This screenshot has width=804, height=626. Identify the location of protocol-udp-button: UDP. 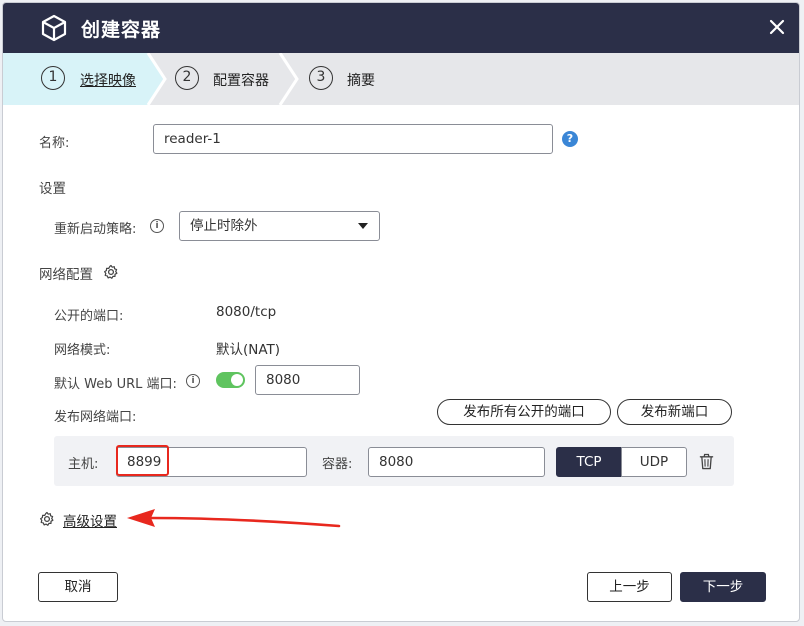
(654, 462).